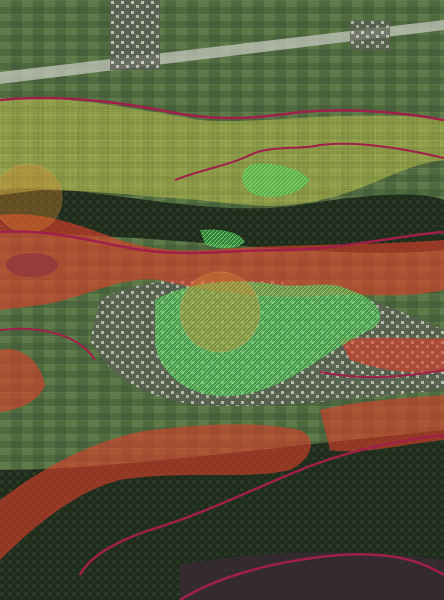 This screenshot has height=600, width=444. I want to click on hamlet-top, so click(135, 35).